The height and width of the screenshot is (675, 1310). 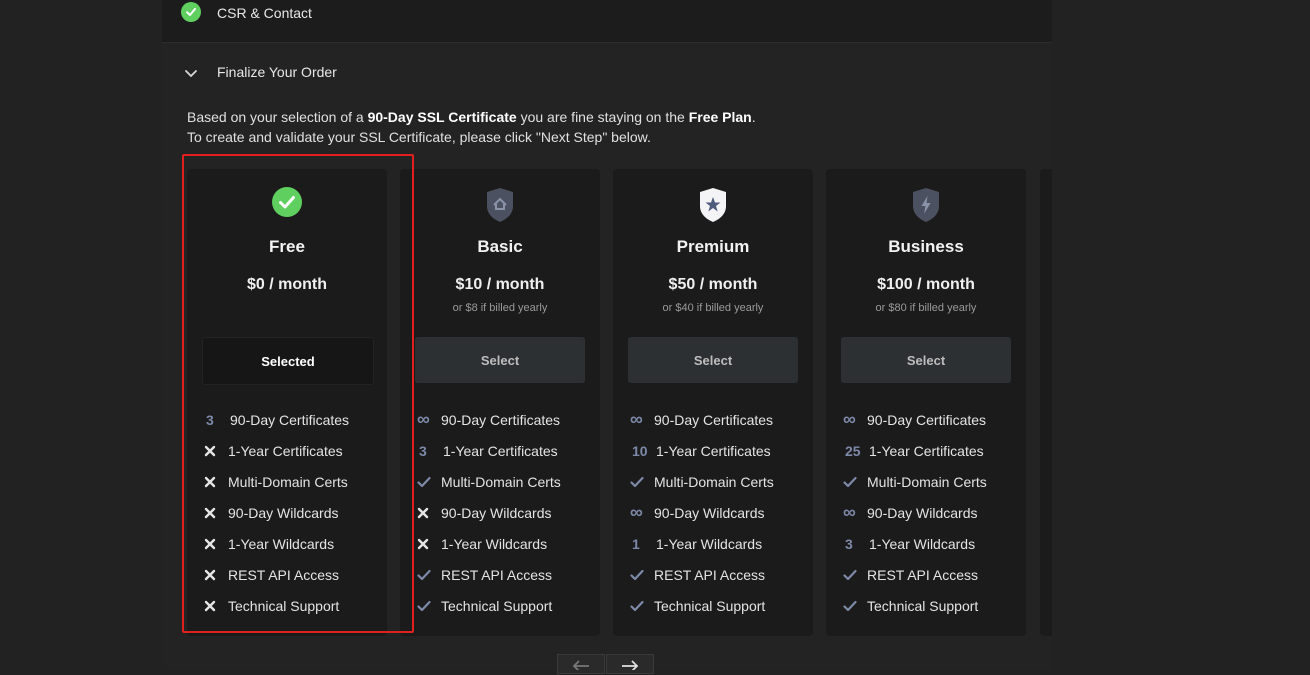 I want to click on feature-count: 10, so click(x=640, y=450).